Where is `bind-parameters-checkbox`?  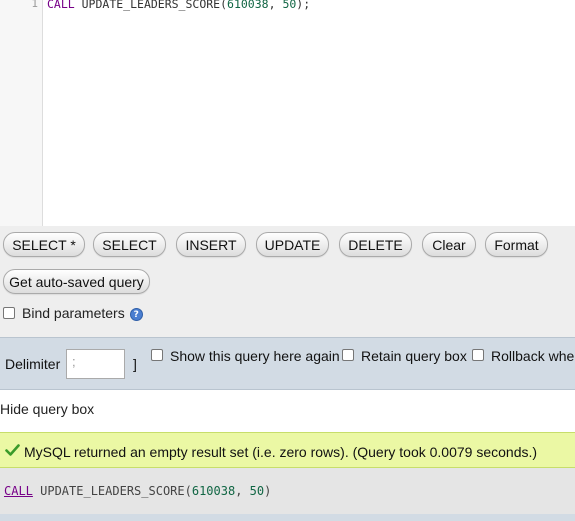 bind-parameters-checkbox is located at coordinates (9, 313).